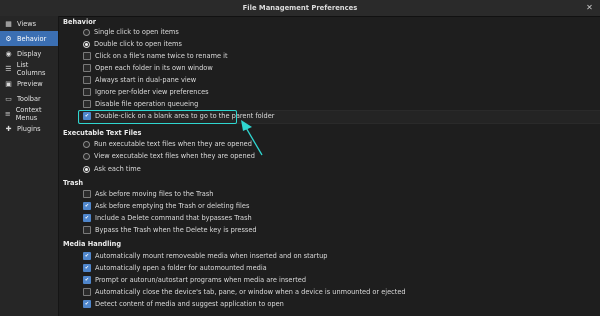 The width and height of the screenshot is (600, 316). Describe the element at coordinates (146, 80) in the screenshot. I see `option-label: Always start in dual-pane view` at that location.